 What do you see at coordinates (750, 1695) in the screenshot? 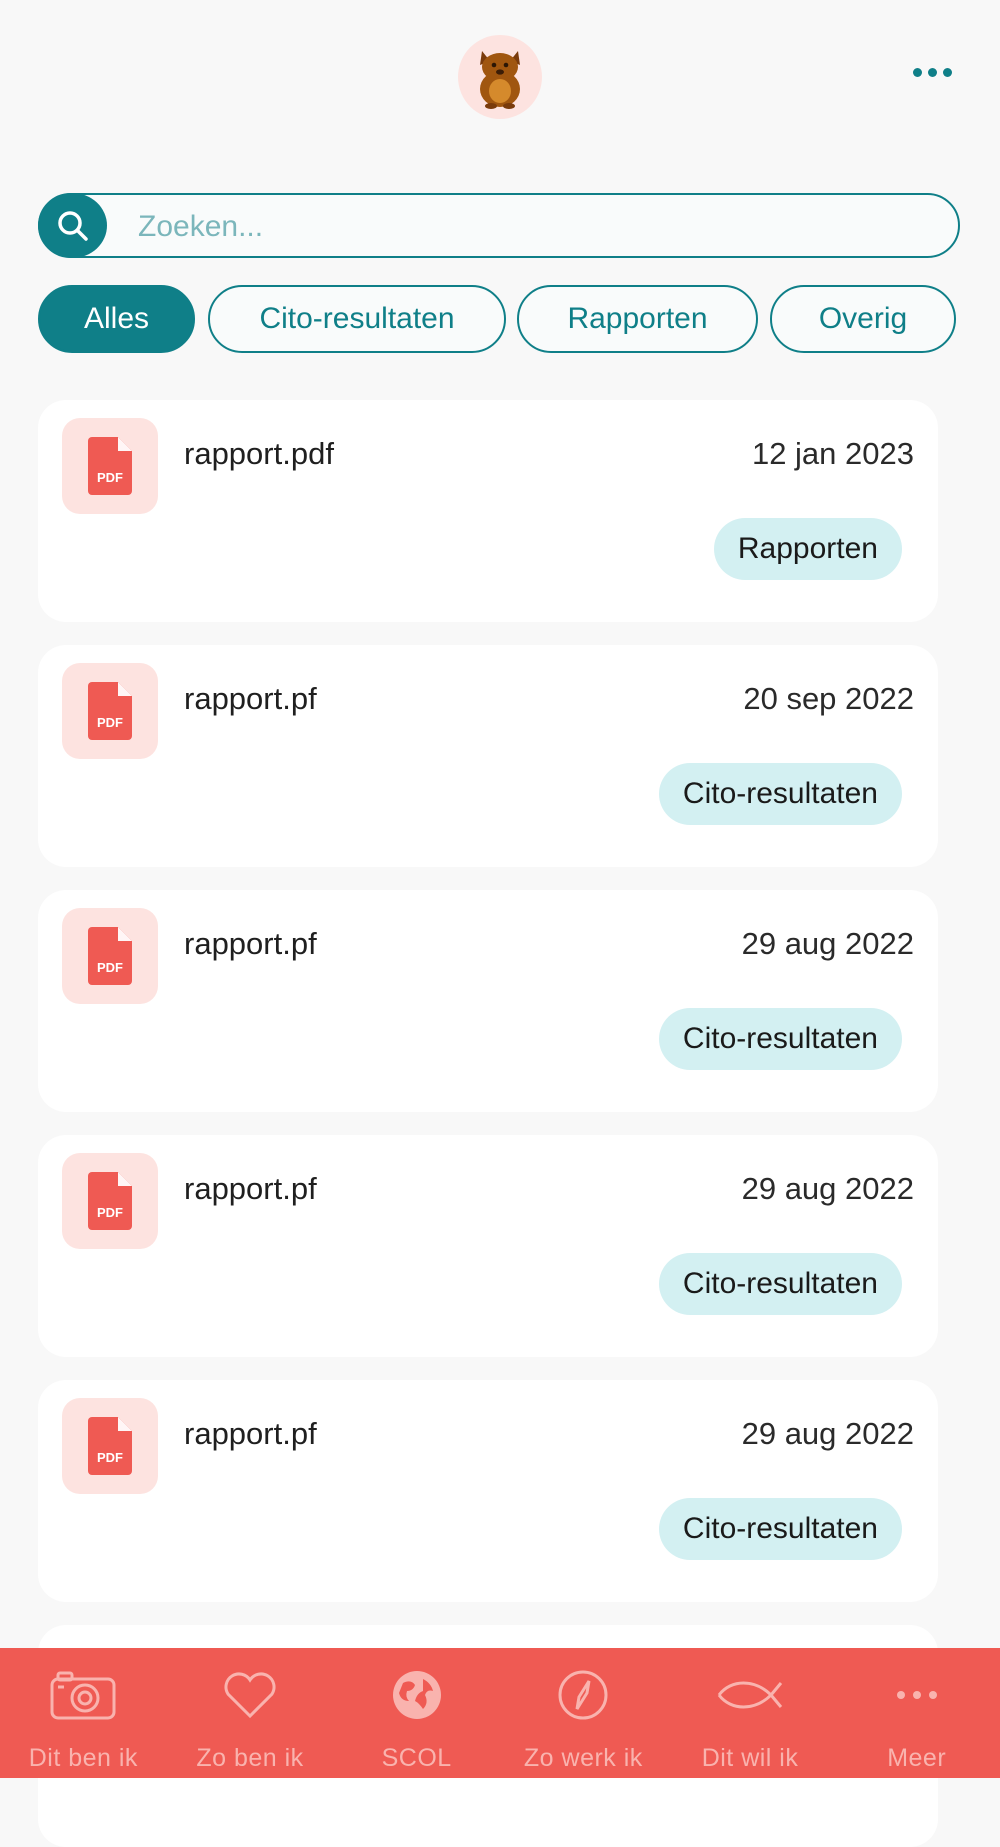
I see `fish-icon` at bounding box center [750, 1695].